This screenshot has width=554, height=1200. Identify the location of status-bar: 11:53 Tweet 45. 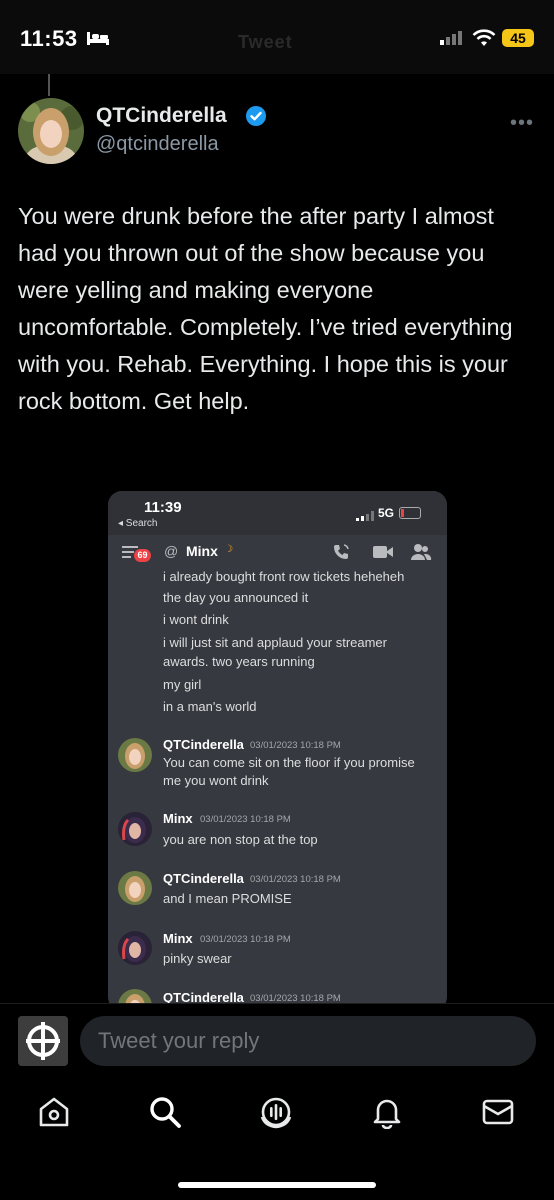
(277, 37).